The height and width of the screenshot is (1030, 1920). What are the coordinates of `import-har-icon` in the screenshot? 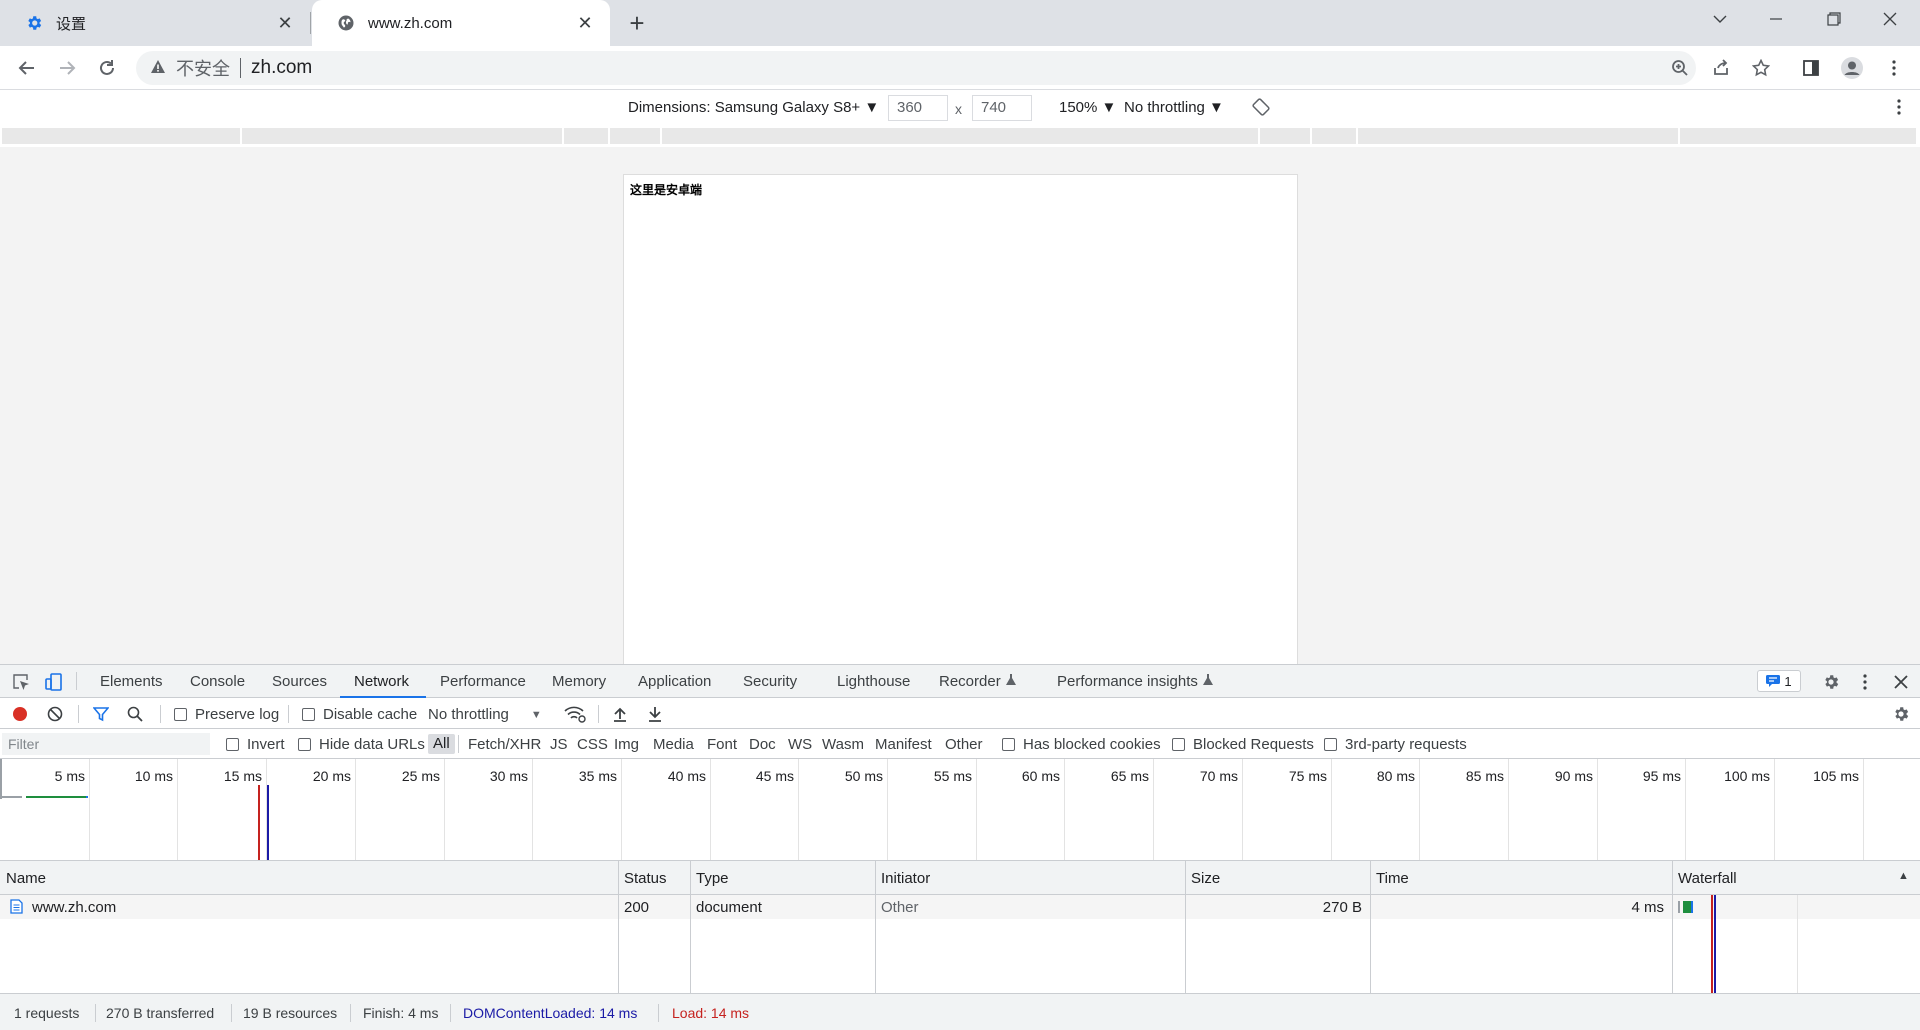 It's located at (620, 714).